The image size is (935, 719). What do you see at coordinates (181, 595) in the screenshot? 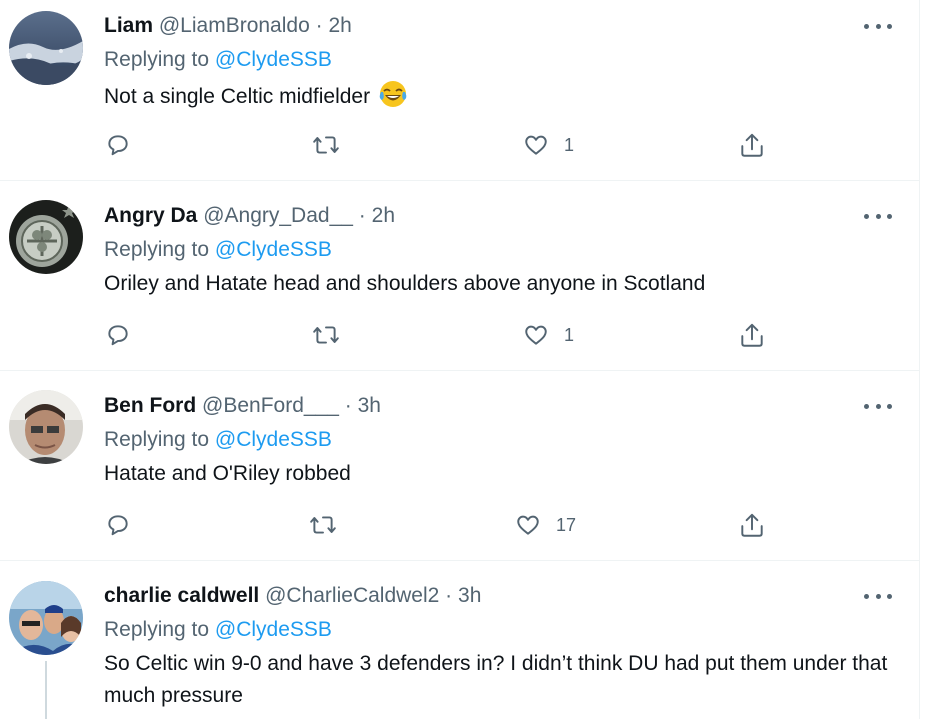
I see `display-name: charlie caldwell` at bounding box center [181, 595].